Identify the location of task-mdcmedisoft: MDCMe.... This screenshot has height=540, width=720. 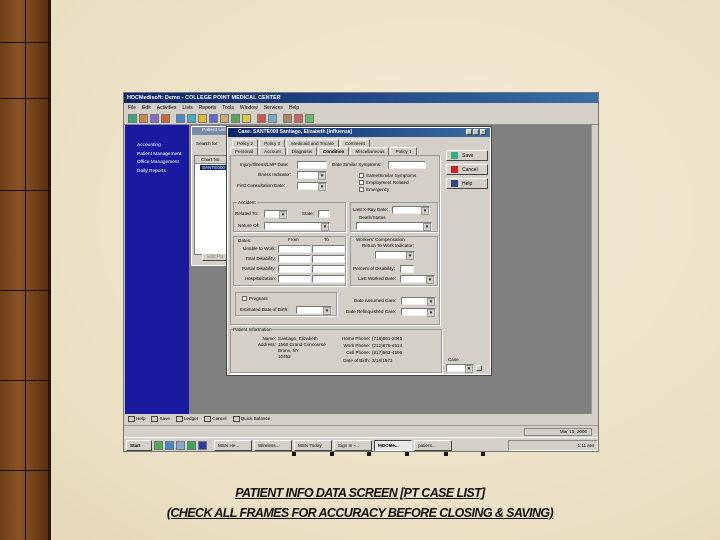
(393, 445).